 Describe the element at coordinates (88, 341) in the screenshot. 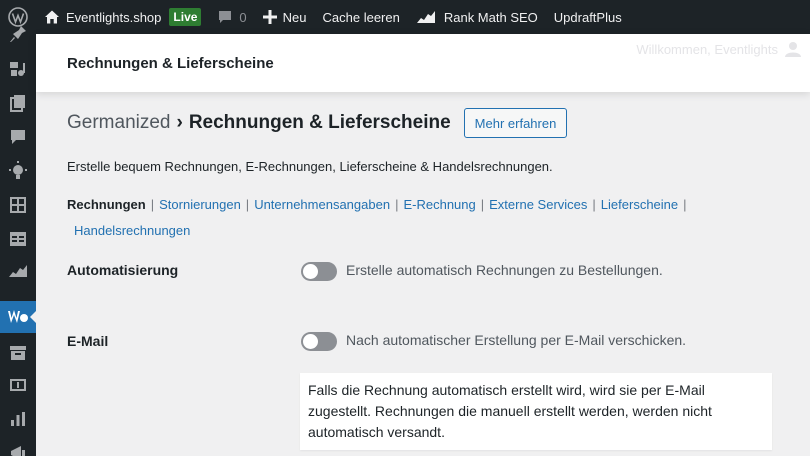

I see `email-label: E-Mail` at that location.